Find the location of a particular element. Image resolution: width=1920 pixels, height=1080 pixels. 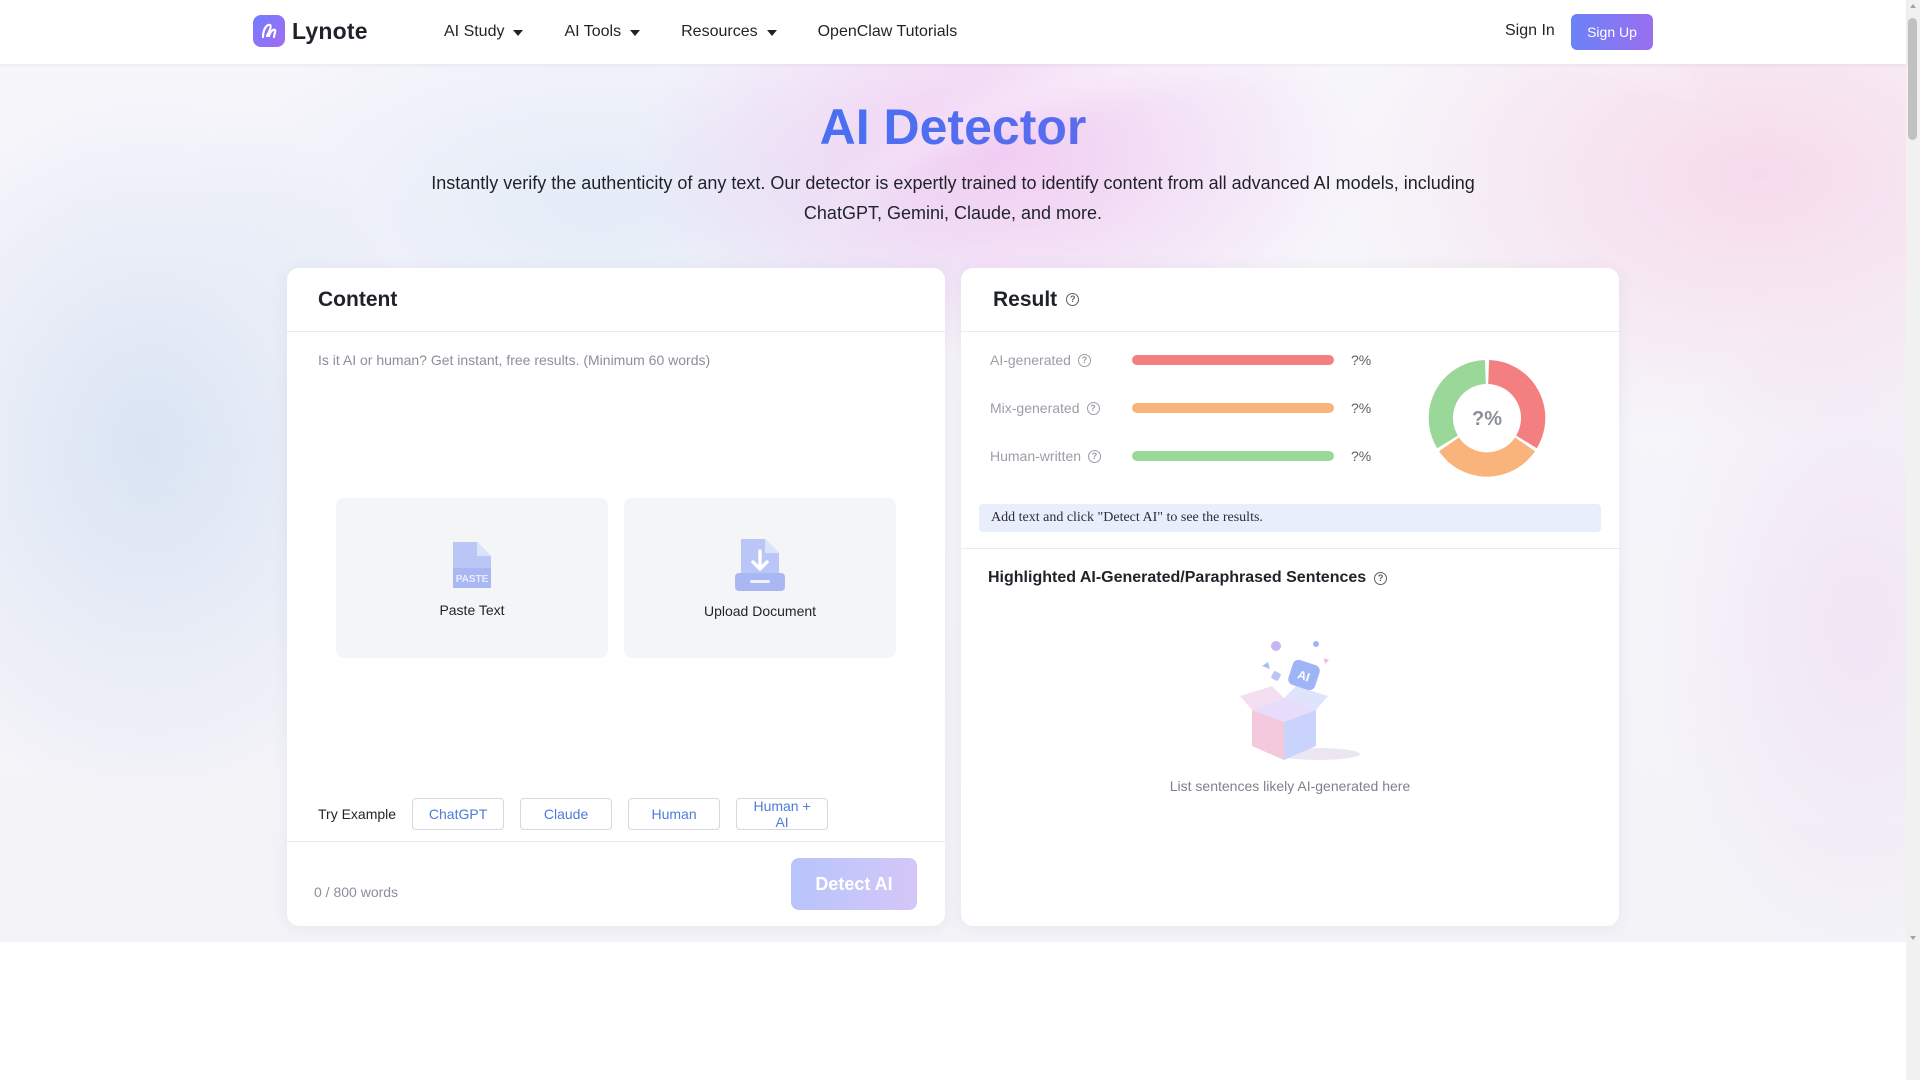

paste-document-icon: PASTE is located at coordinates (472, 565).